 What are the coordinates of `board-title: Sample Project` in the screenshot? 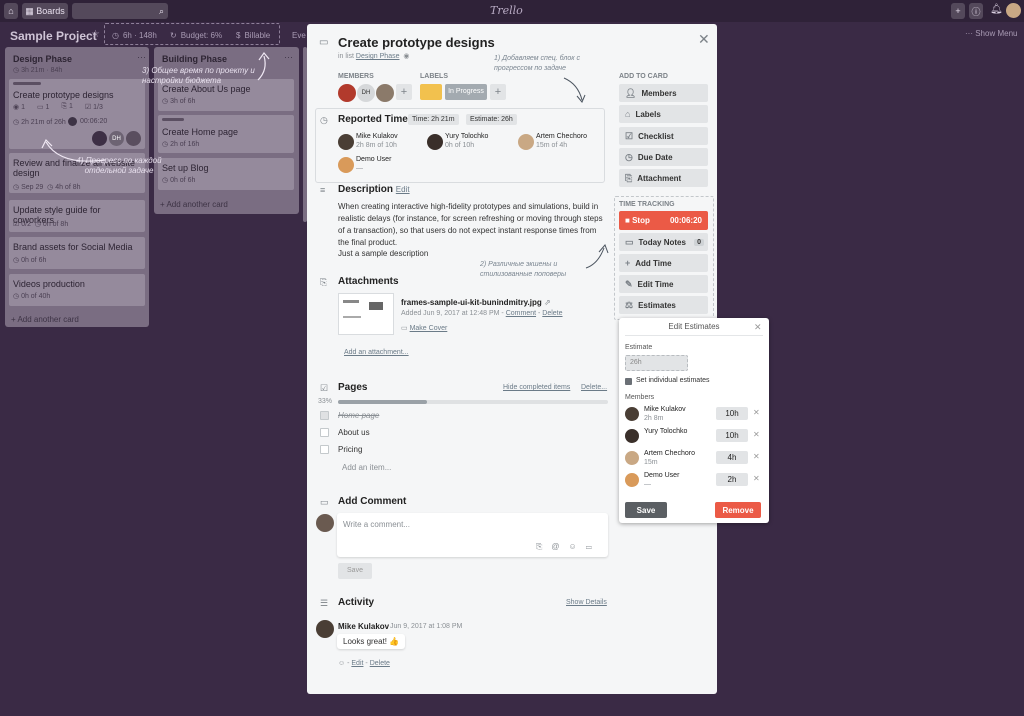 It's located at (53, 36).